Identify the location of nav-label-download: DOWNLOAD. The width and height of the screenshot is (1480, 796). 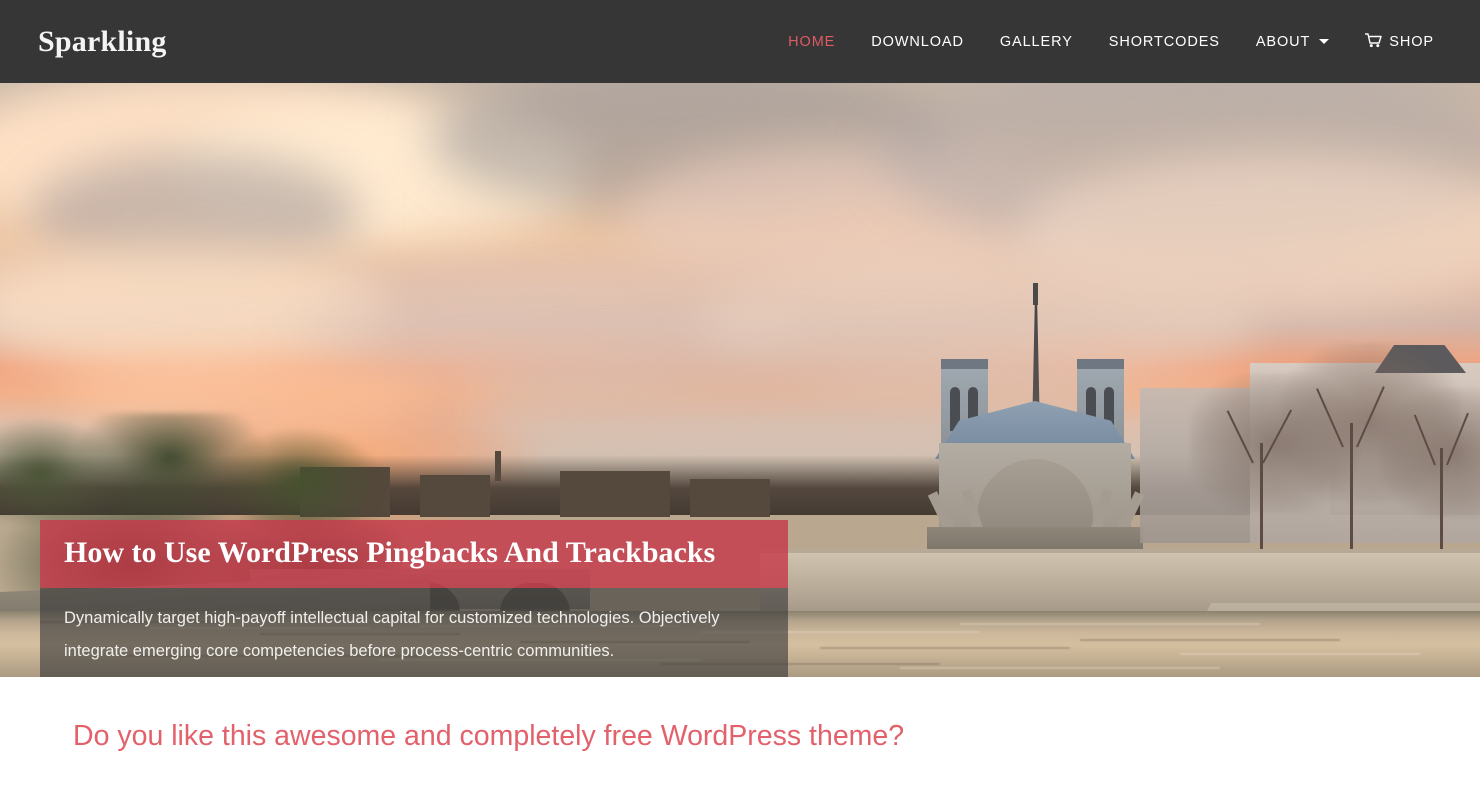
(917, 41).